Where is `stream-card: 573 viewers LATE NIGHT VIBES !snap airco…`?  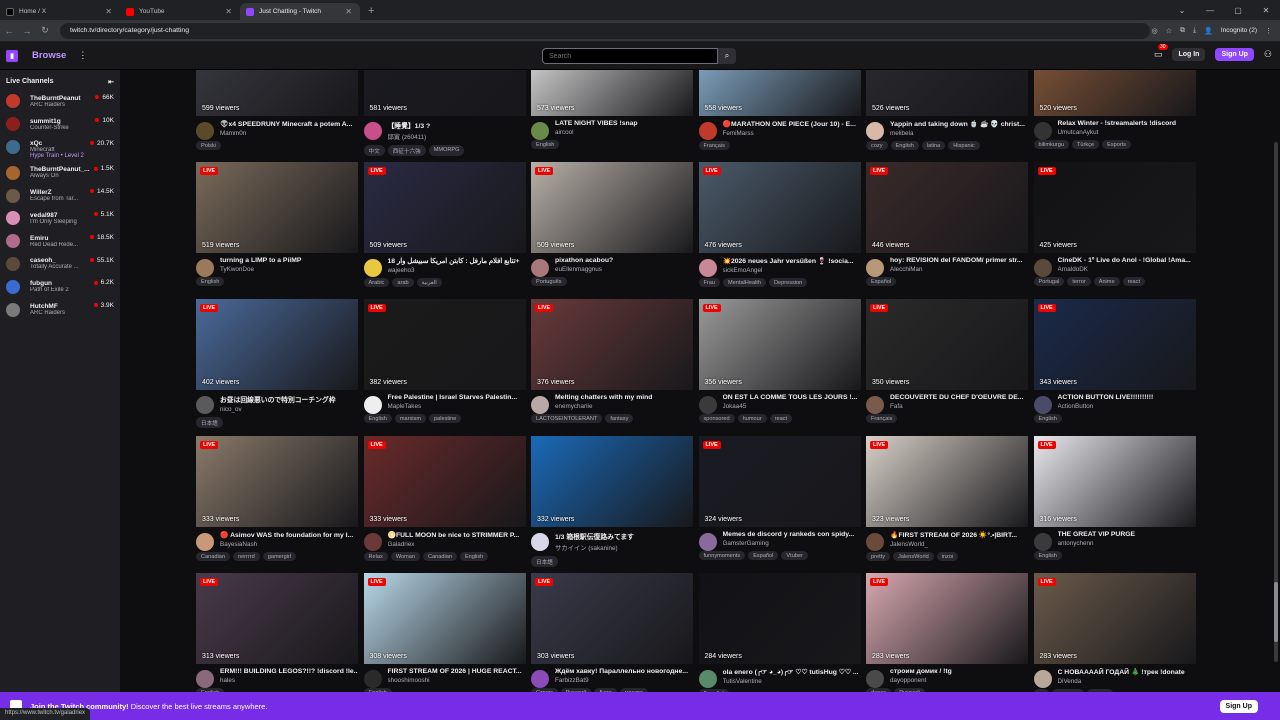
stream-card: 573 viewers LATE NIGHT VIBES !snap airco… is located at coordinates (612, 116).